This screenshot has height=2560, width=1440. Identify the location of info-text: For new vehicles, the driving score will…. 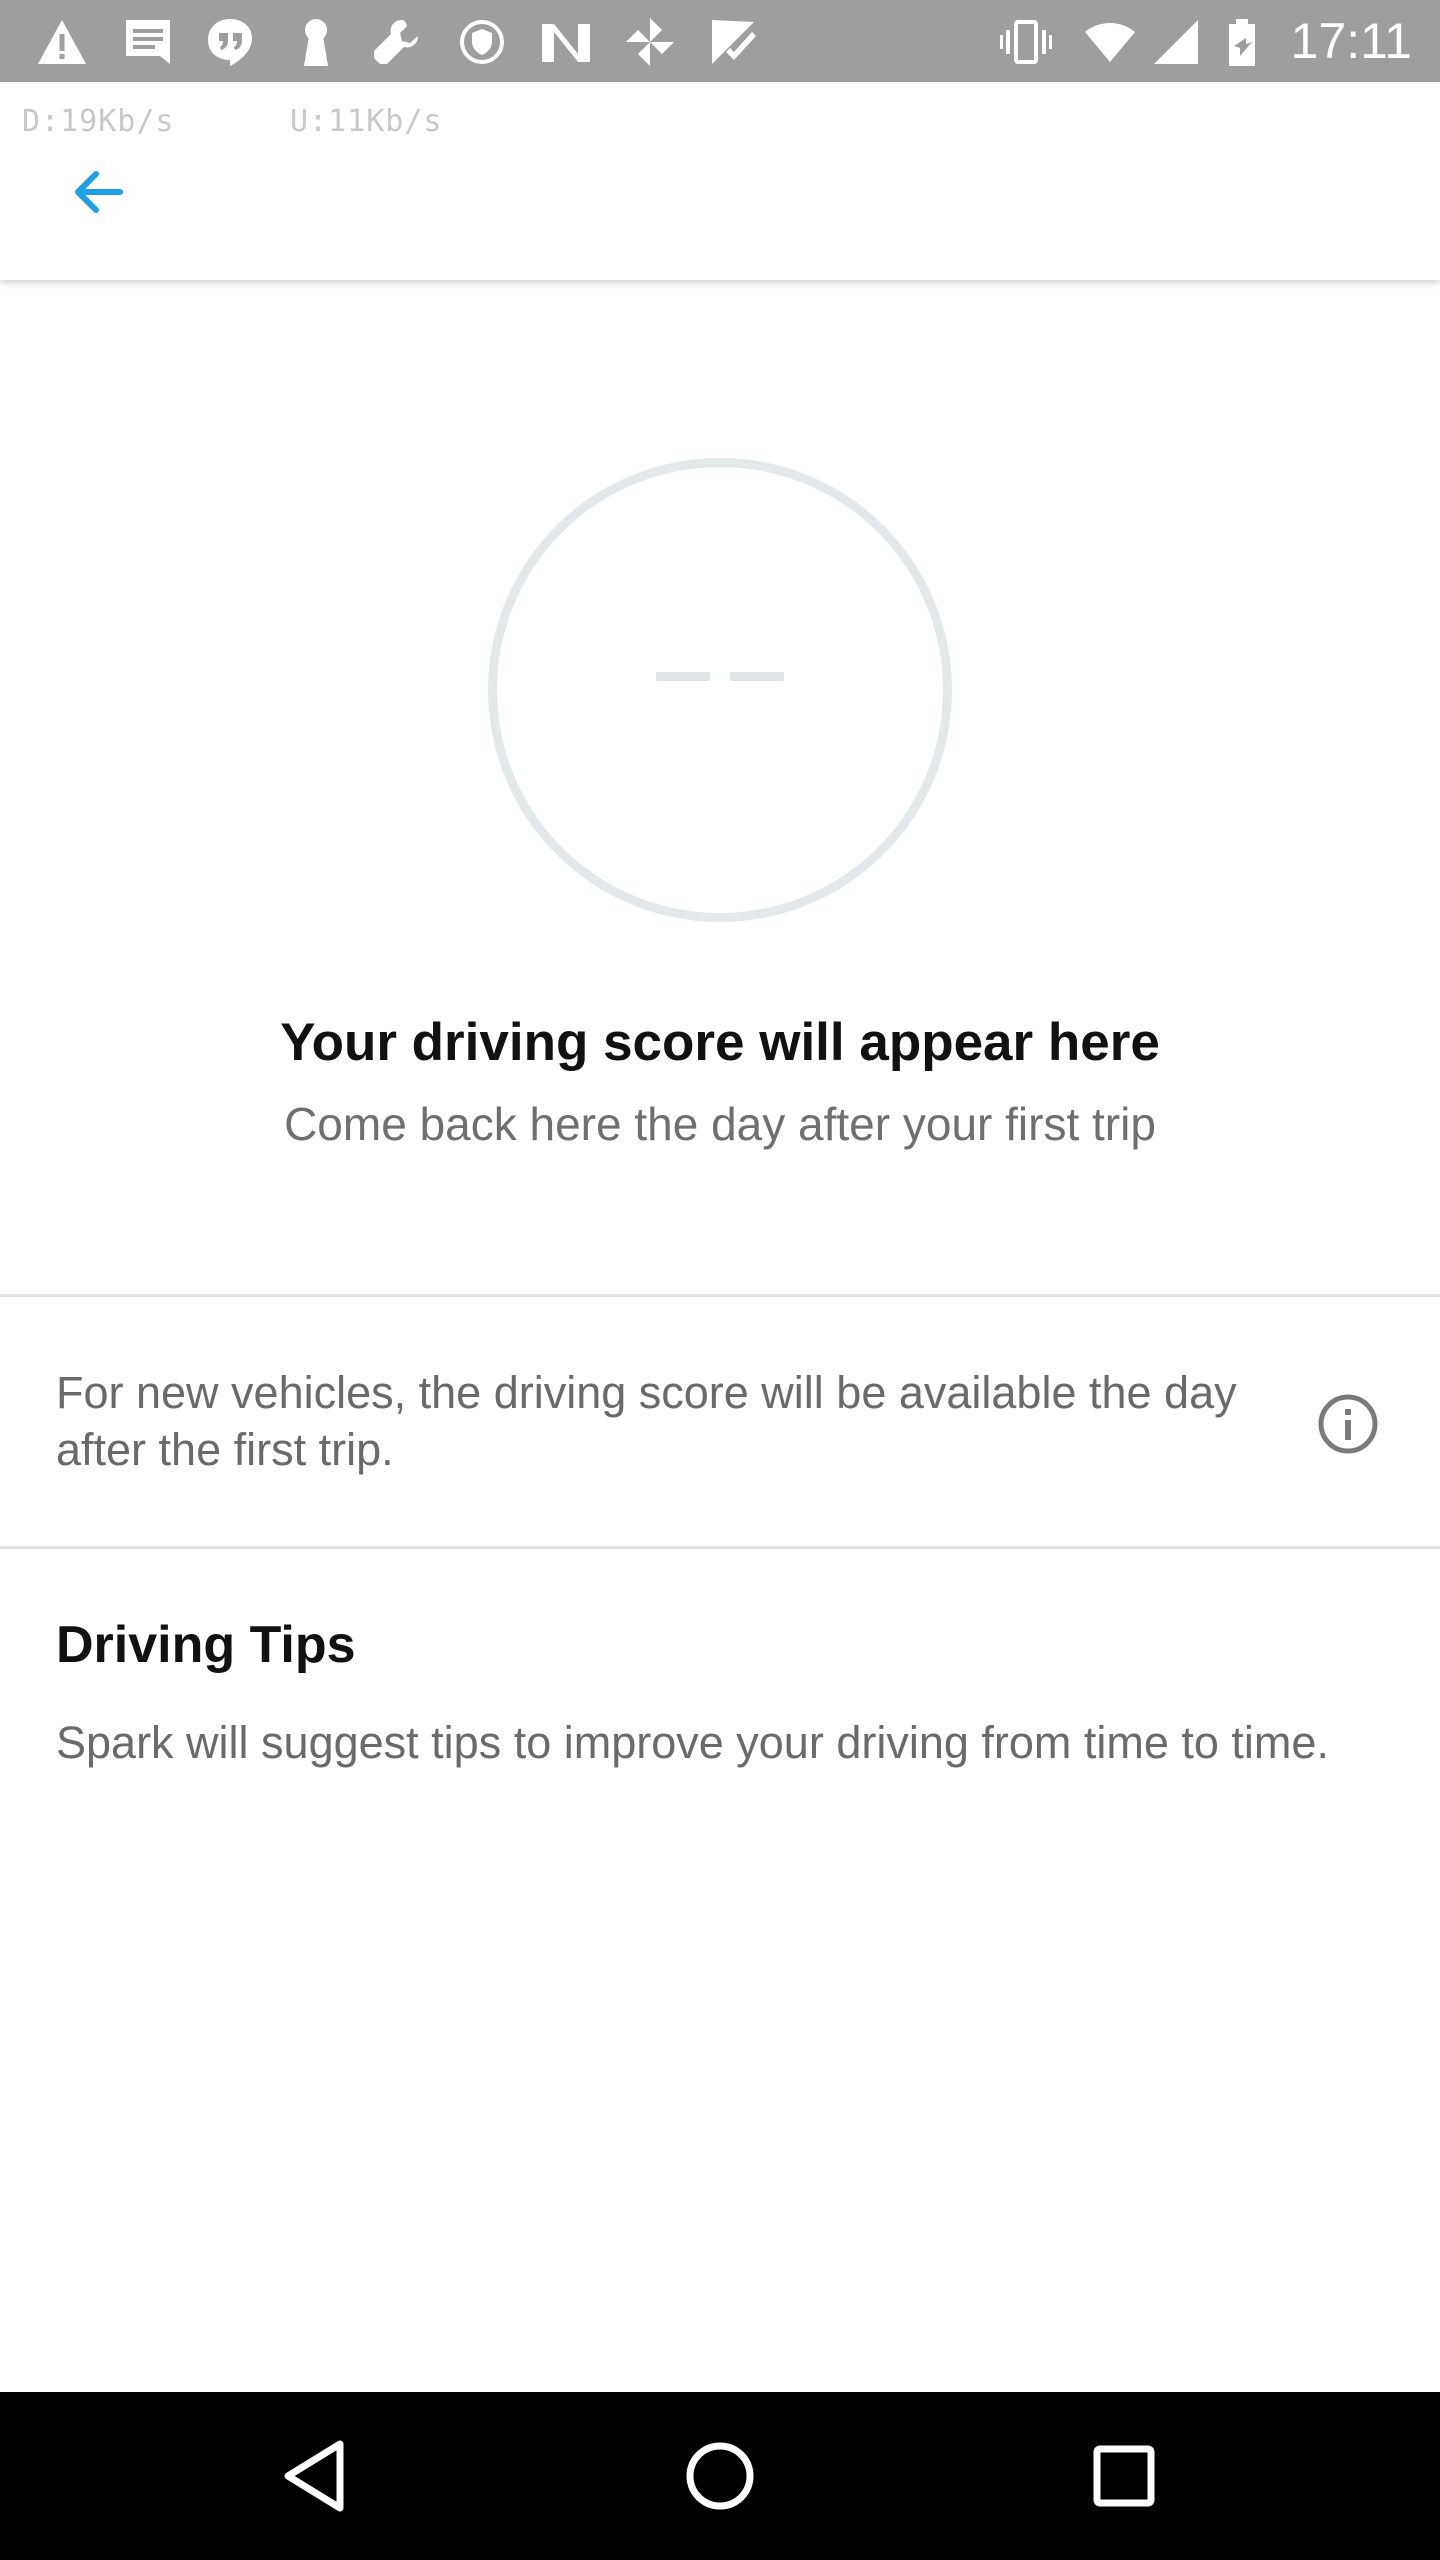
(646, 1421).